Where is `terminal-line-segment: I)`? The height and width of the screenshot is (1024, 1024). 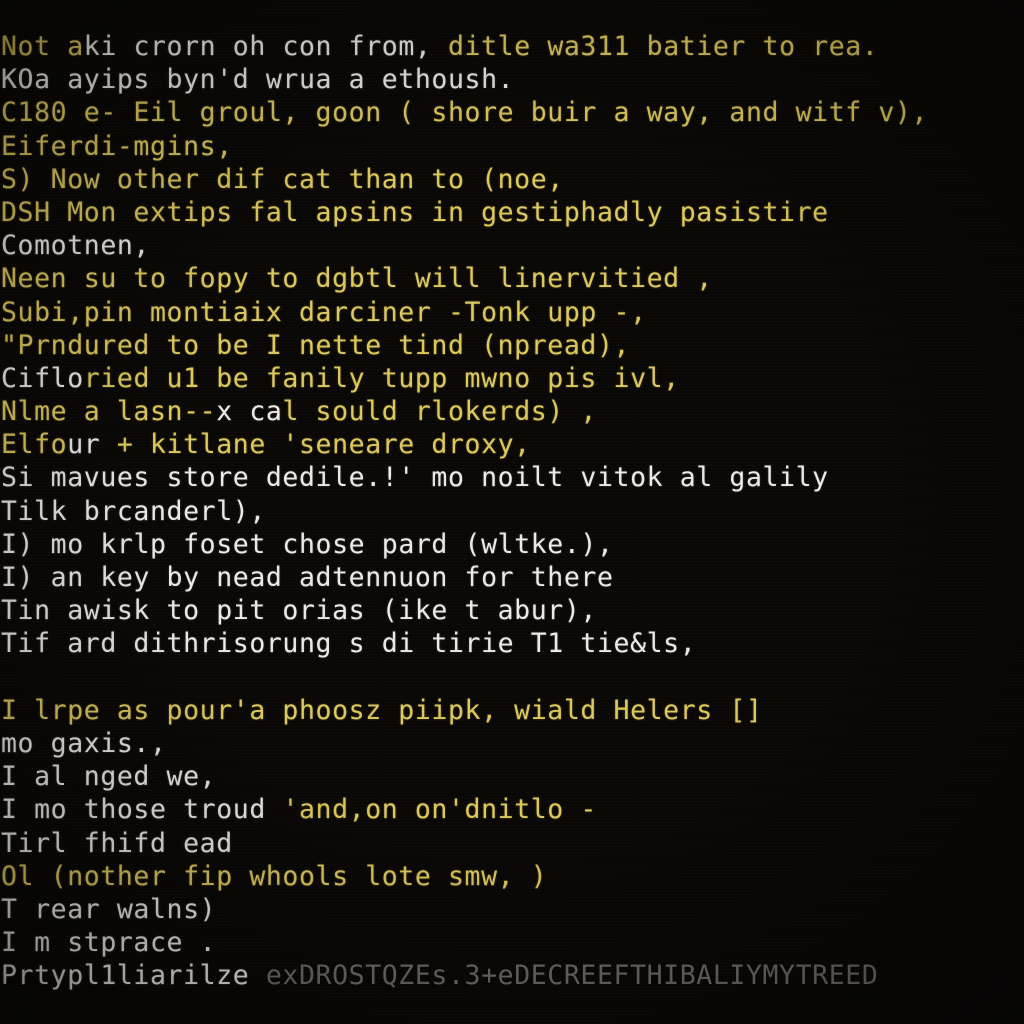 terminal-line-segment: I) is located at coordinates (26, 544).